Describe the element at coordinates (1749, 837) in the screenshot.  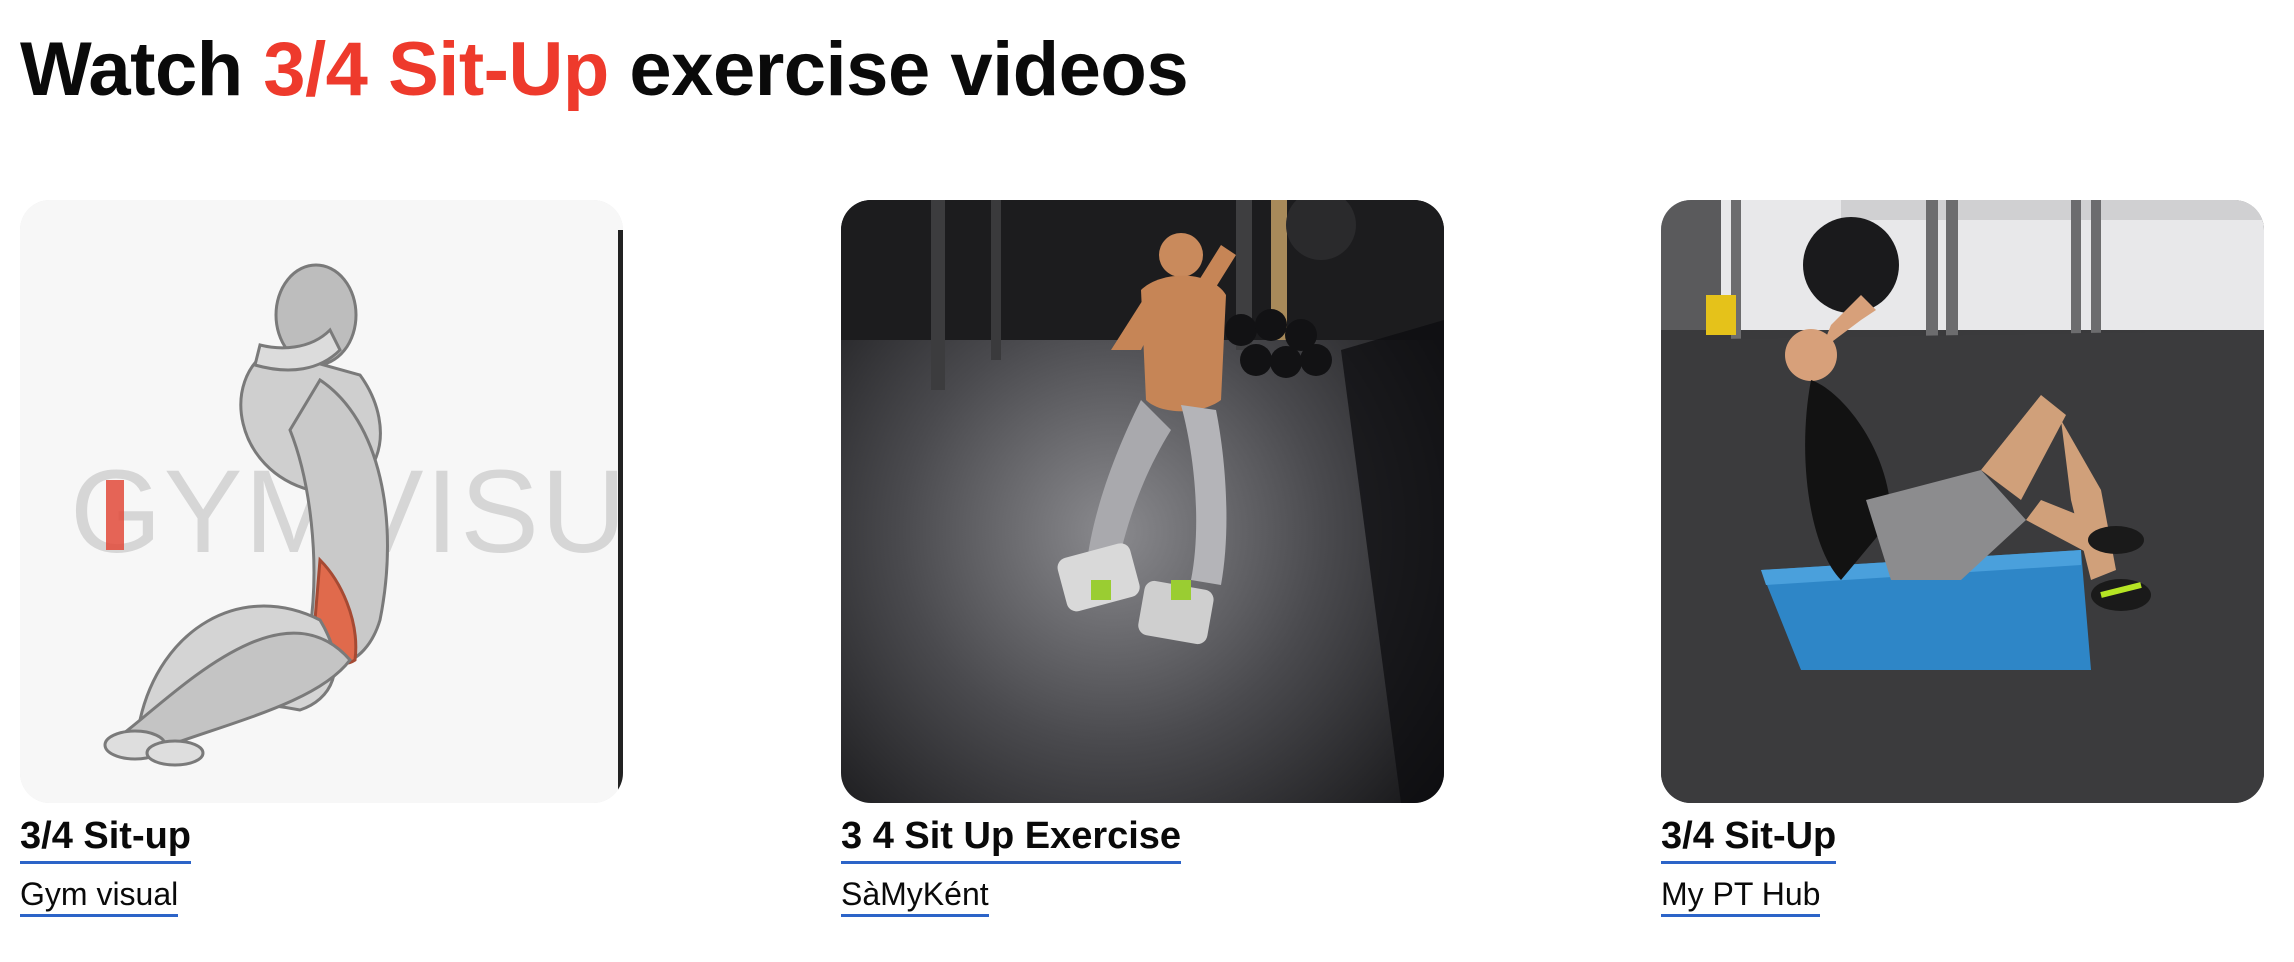
I see `video-title-link: 3/4 Sit-Up` at that location.